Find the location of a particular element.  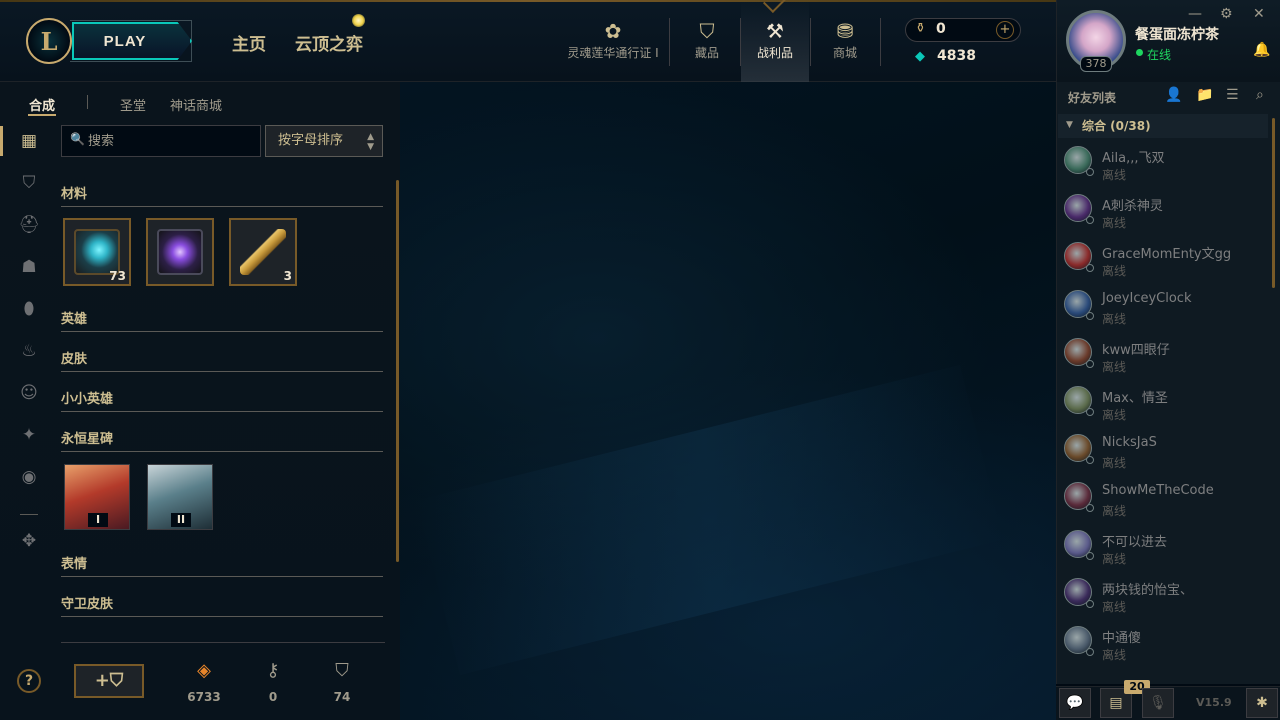

nav-separator is located at coordinates (880, 42).